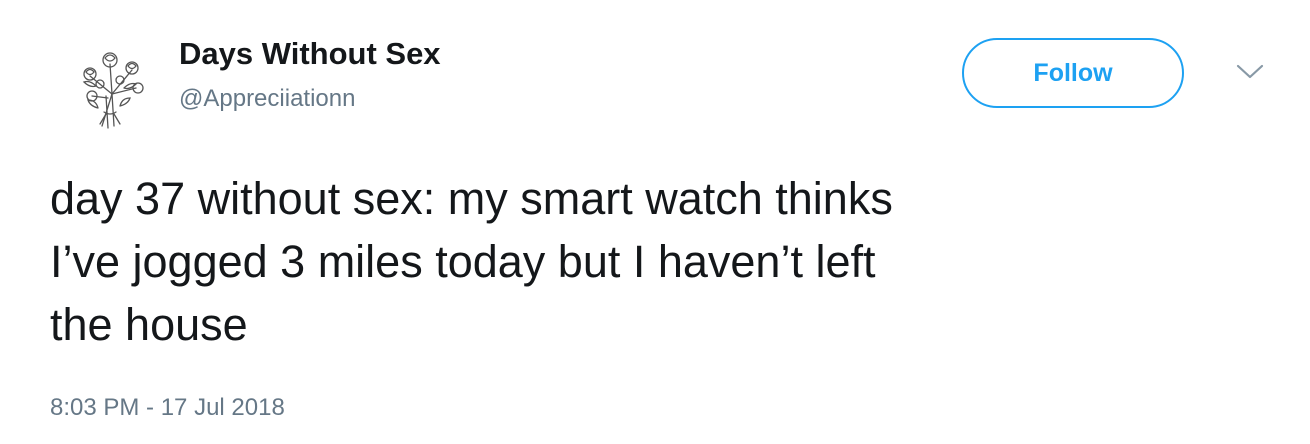  Describe the element at coordinates (167, 408) in the screenshot. I see `tweet-timestamp: 8:03 PM - 17 Jul 2018` at that location.